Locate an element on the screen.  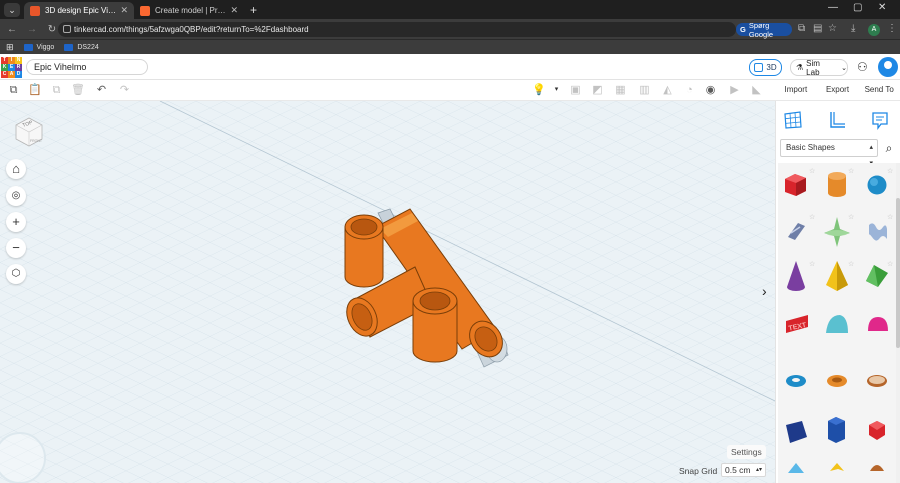
wedge-shape is located at coordinates (796, 432).